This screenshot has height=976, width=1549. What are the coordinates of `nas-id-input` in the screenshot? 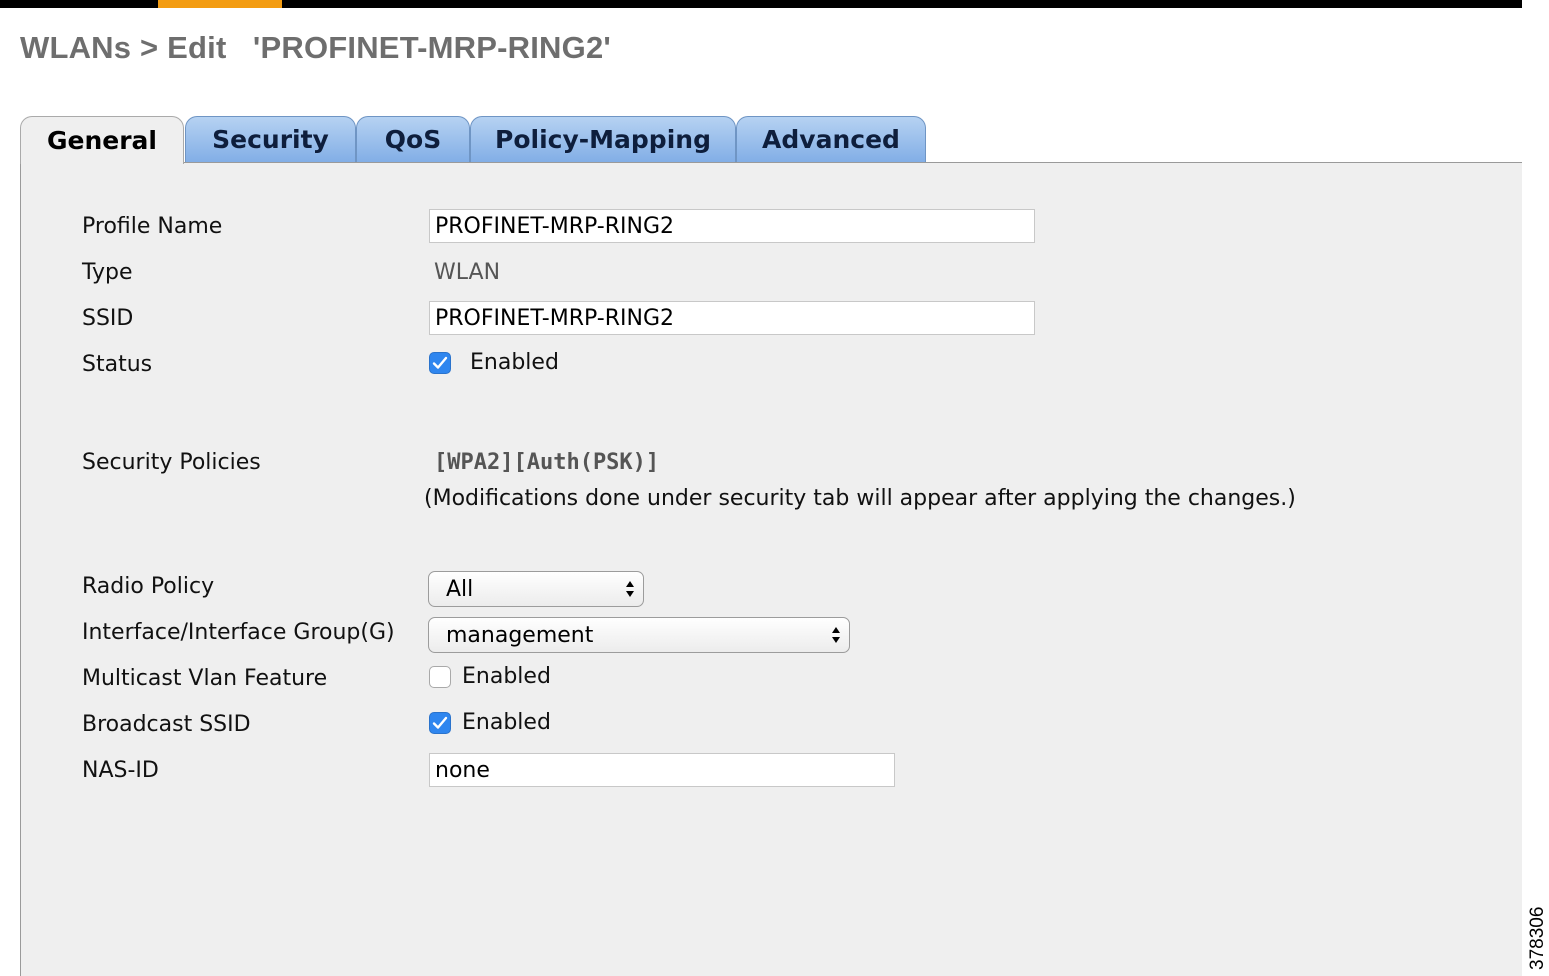 It's located at (662, 770).